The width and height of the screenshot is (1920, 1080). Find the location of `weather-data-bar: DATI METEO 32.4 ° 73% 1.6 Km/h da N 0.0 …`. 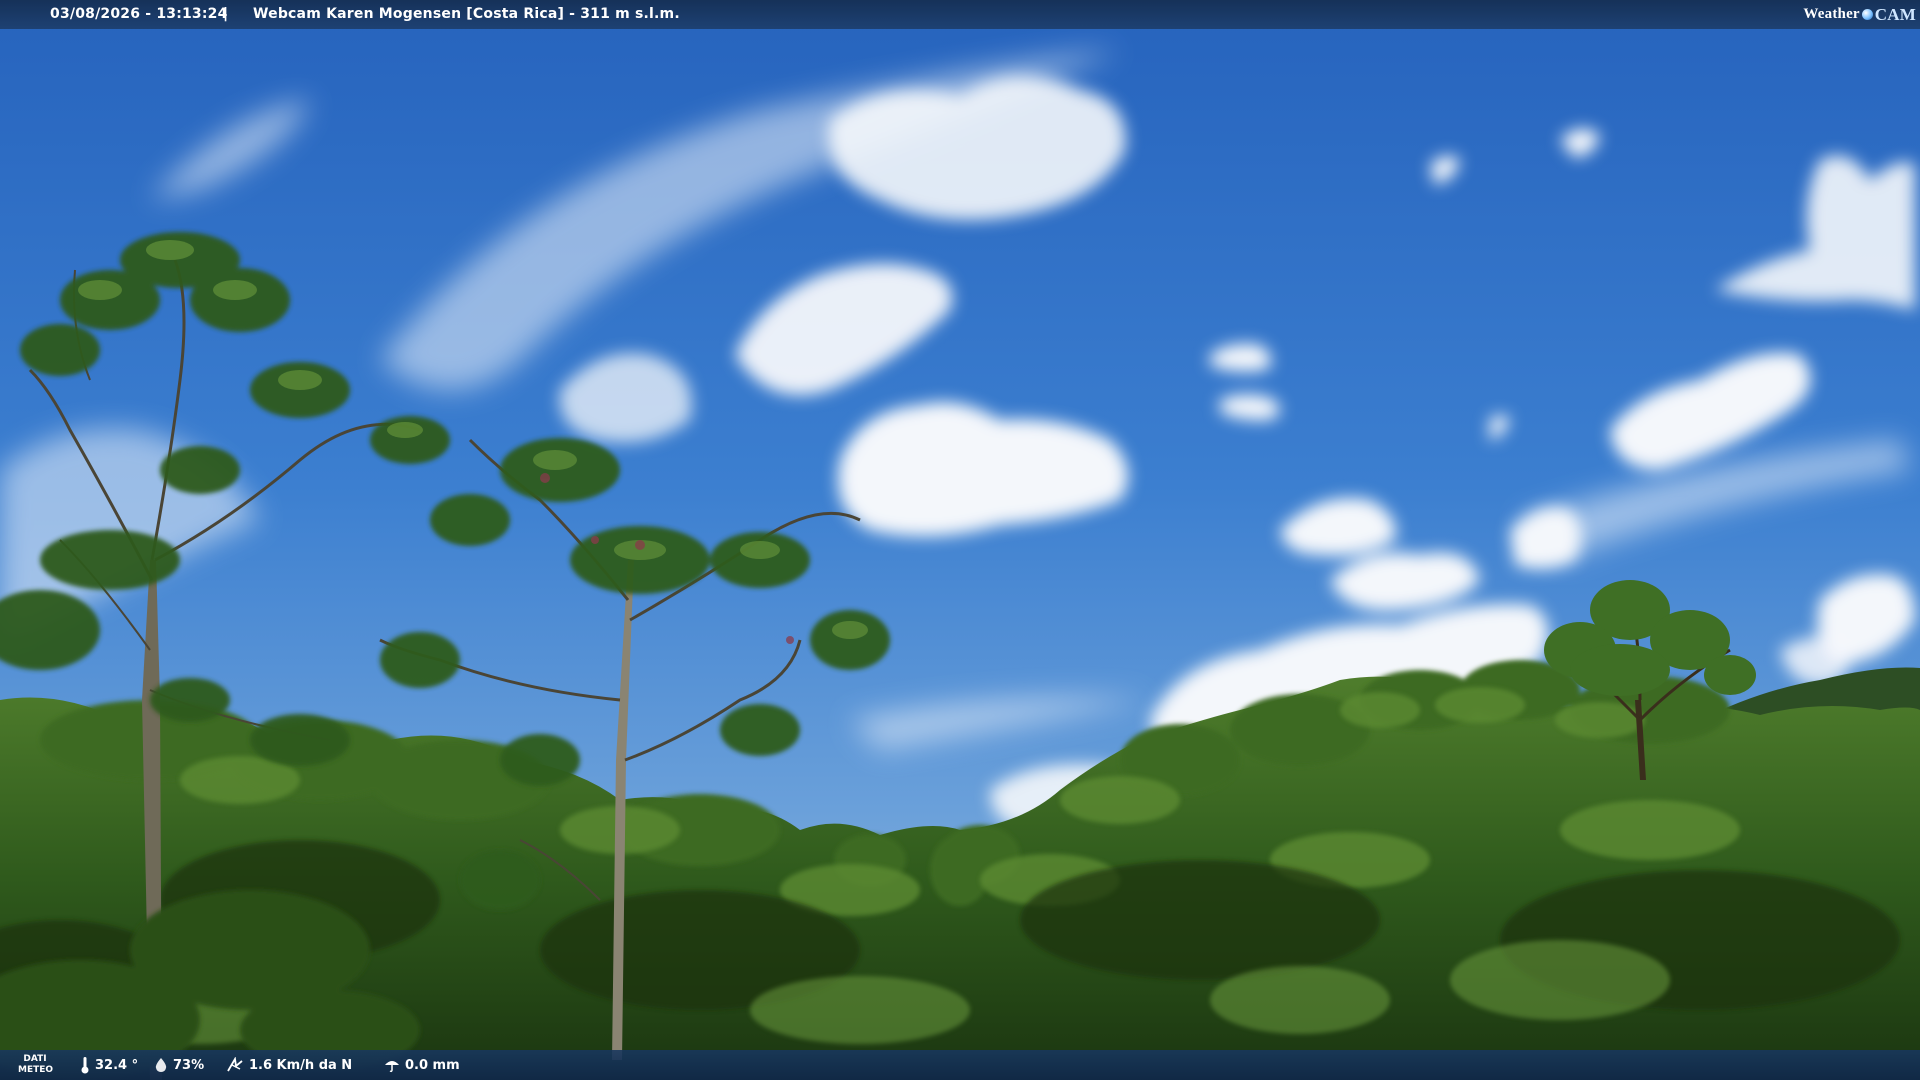

weather-data-bar: DATI METEO 32.4 ° 73% 1.6 Km/h da N 0.0 … is located at coordinates (960, 1065).